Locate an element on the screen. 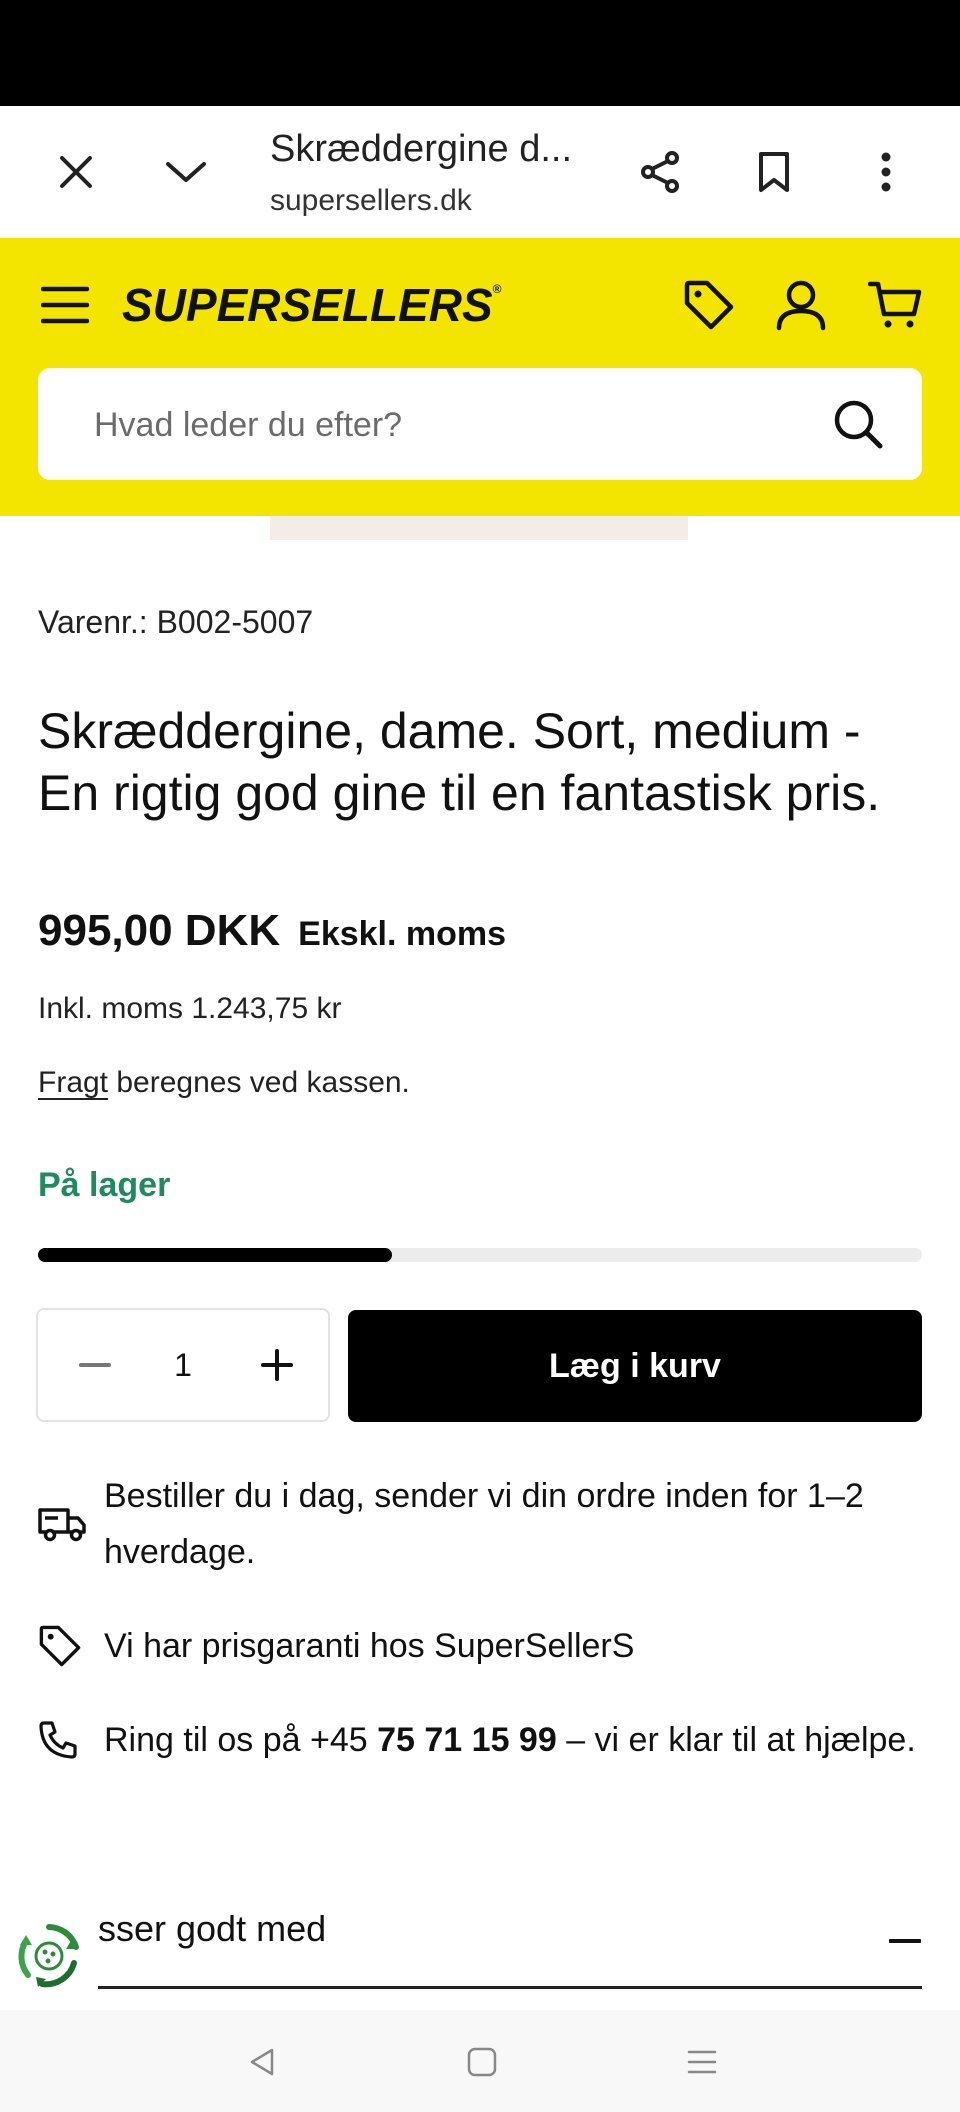  phone-icon is located at coordinates (71, 1740).